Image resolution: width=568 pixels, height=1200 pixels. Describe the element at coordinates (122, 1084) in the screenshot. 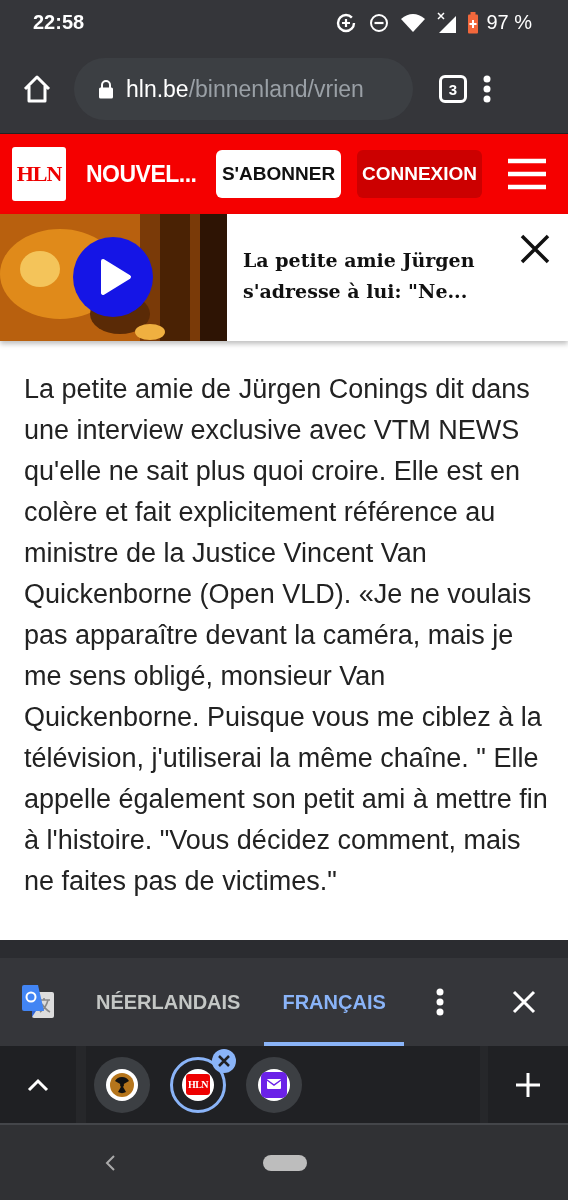

I see `radiation-icon` at that location.